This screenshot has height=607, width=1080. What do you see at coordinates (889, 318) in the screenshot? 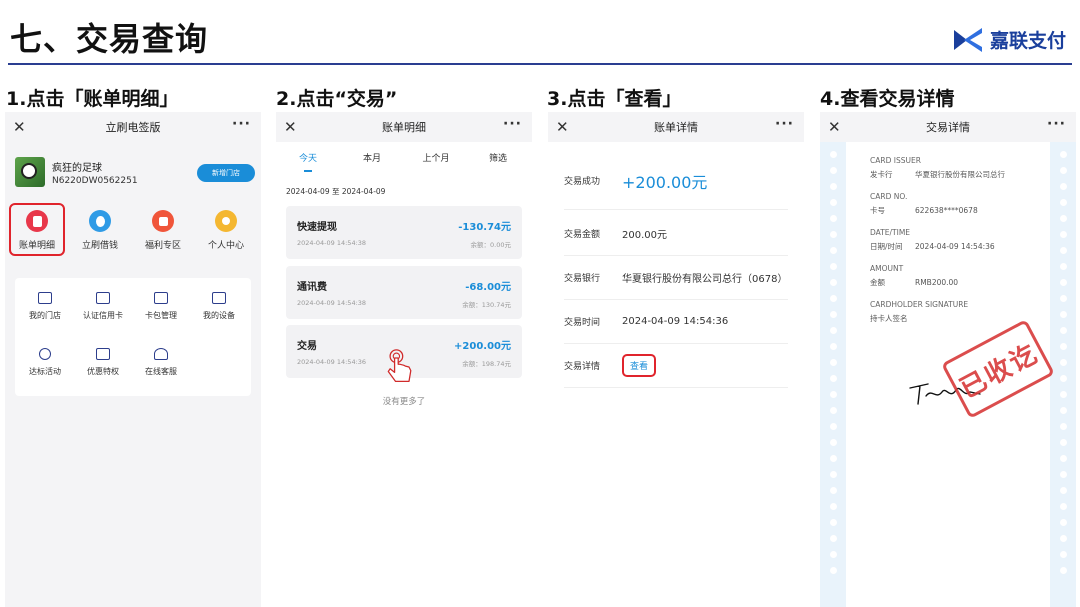
I see `signature-label: 持卡人签名` at bounding box center [889, 318].